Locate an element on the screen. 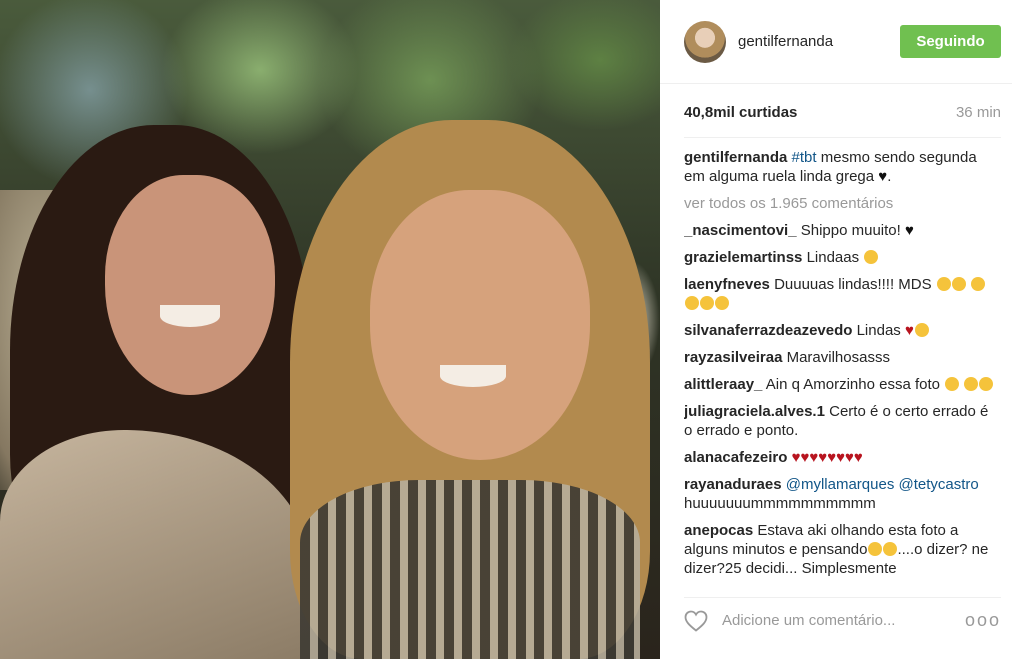 Image resolution: width=1012 pixels, height=659 pixels. list-item: alittleraay_ Ain q Amorzinho essa foto is located at coordinates (840, 384).